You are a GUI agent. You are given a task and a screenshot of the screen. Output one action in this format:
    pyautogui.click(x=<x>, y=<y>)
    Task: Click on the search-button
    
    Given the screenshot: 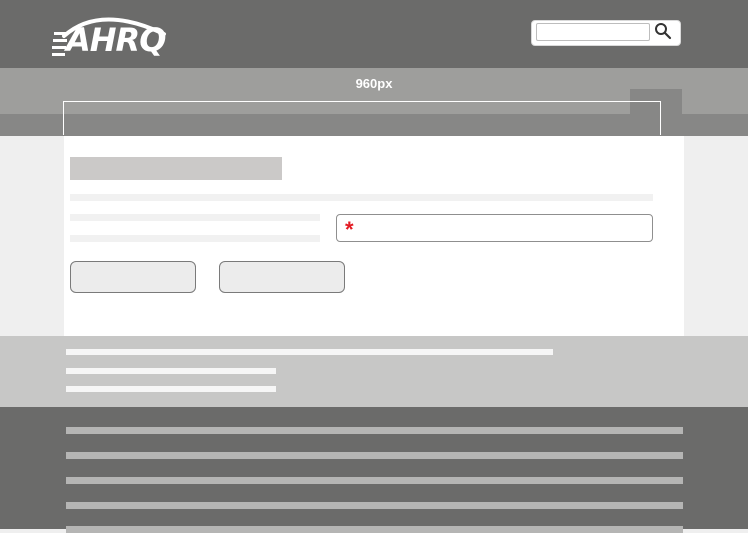 What is the action you would take?
    pyautogui.click(x=663, y=32)
    